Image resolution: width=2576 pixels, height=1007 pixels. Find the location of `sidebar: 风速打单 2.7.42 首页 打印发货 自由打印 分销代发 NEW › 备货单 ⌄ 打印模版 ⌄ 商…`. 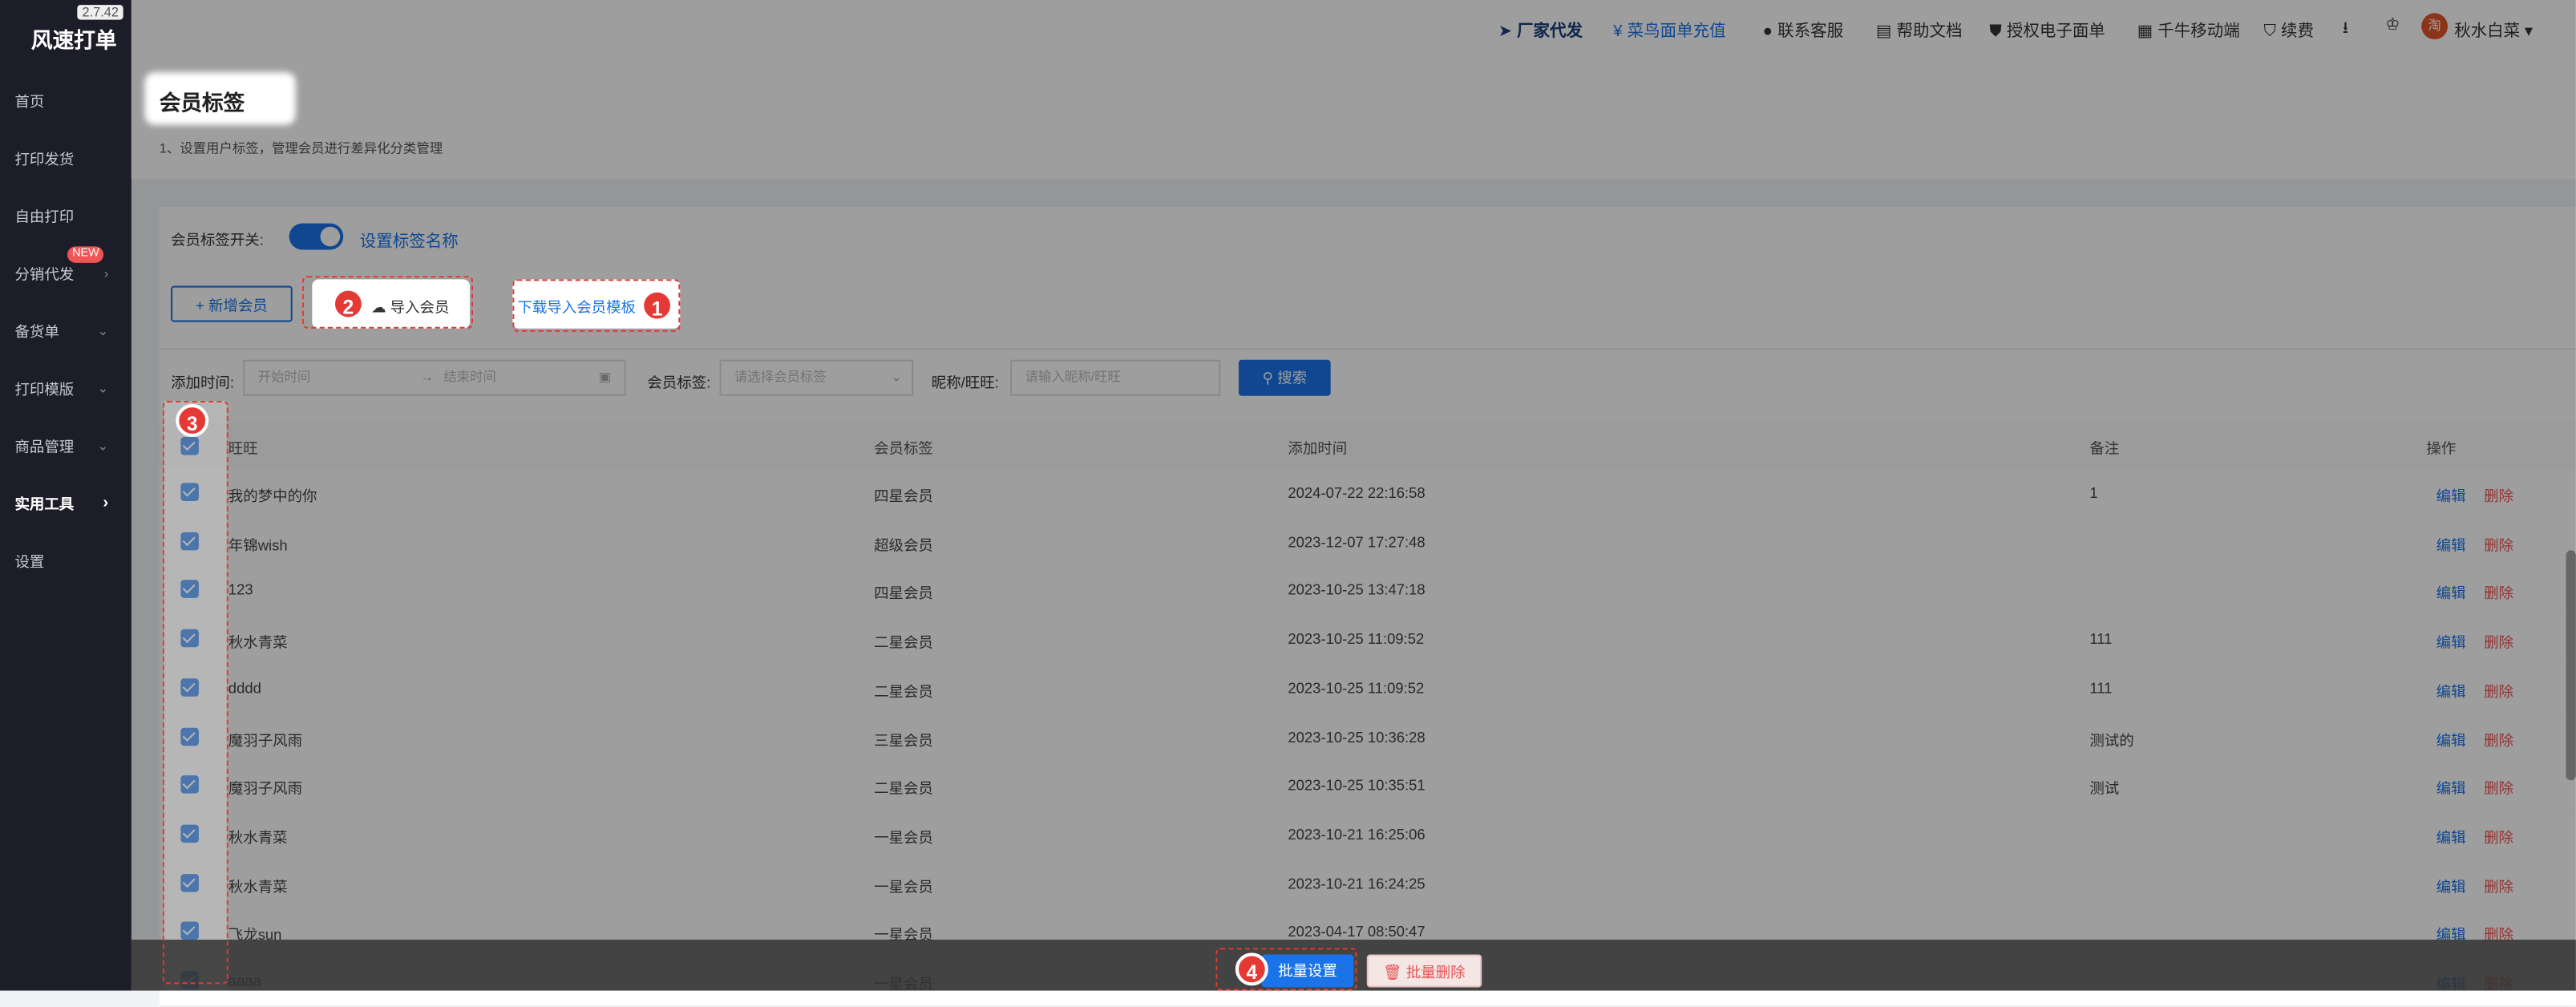

sidebar: 风速打单 2.7.42 首页 打印发货 自由打印 分销代发 NEW › 备货单 ⌄ 打印模版 ⌄ 商… is located at coordinates (65, 495).